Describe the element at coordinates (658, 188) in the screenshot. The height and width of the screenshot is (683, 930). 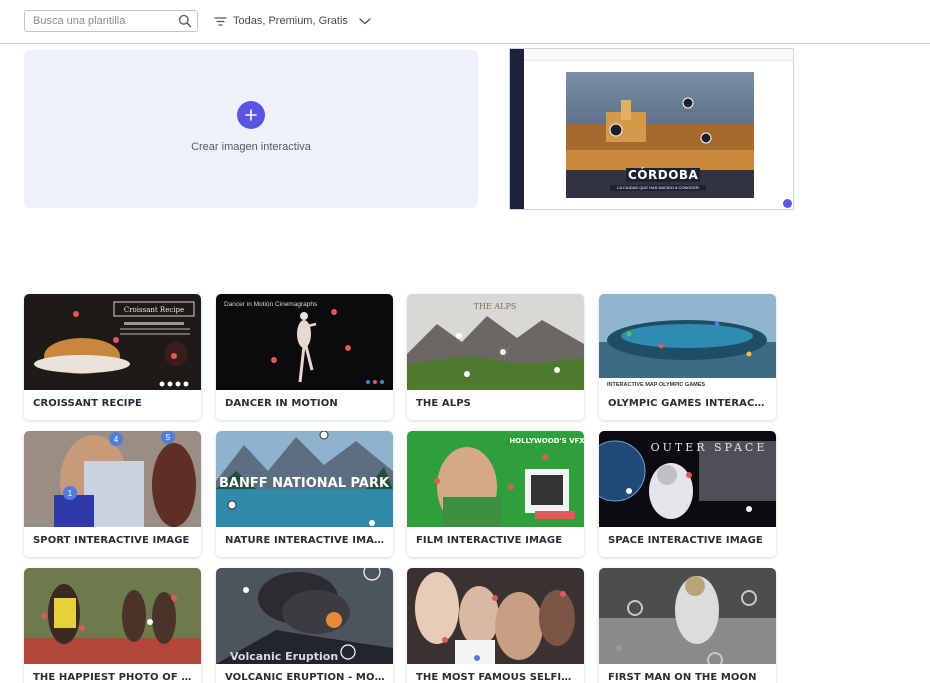
I see `preview-subtitle: LA CIUDAD QUE HAS NACIDO A CONOCER` at that location.